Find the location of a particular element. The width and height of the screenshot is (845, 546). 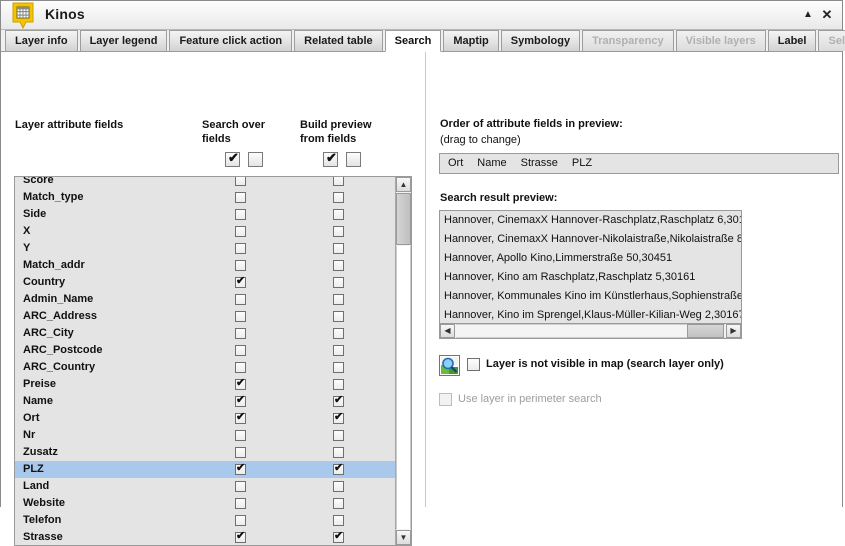

scrollbar-track is located at coordinates (403, 387).